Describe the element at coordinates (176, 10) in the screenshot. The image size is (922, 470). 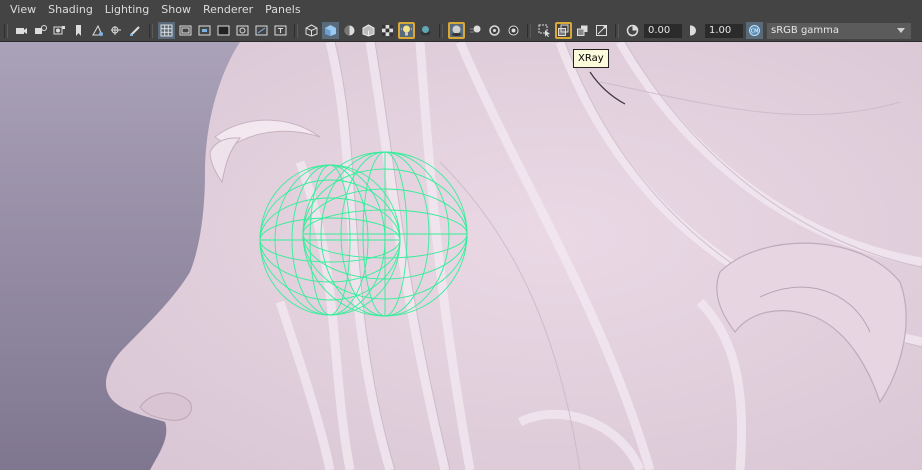
I see `menu-show: Show` at that location.